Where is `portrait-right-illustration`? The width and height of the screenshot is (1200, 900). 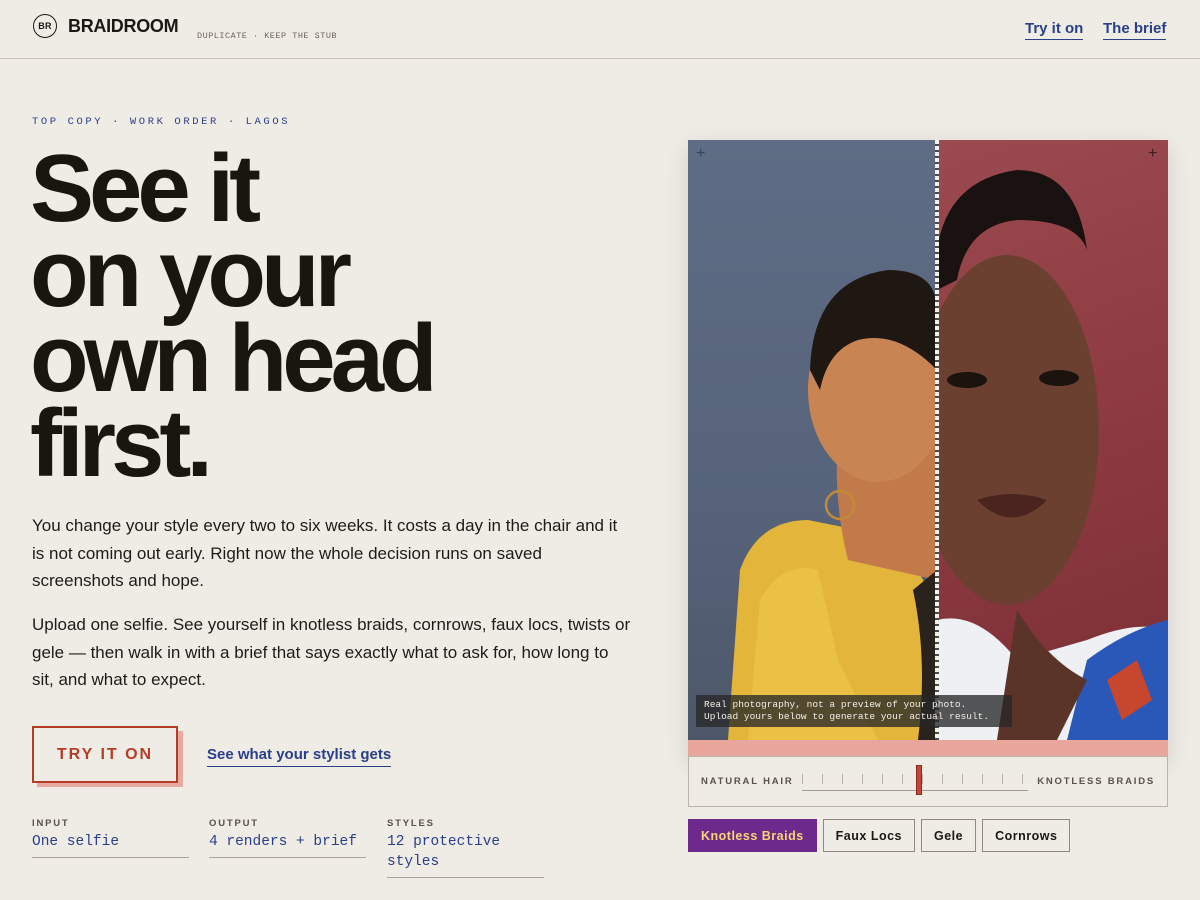 portrait-right-illustration is located at coordinates (1041, 455).